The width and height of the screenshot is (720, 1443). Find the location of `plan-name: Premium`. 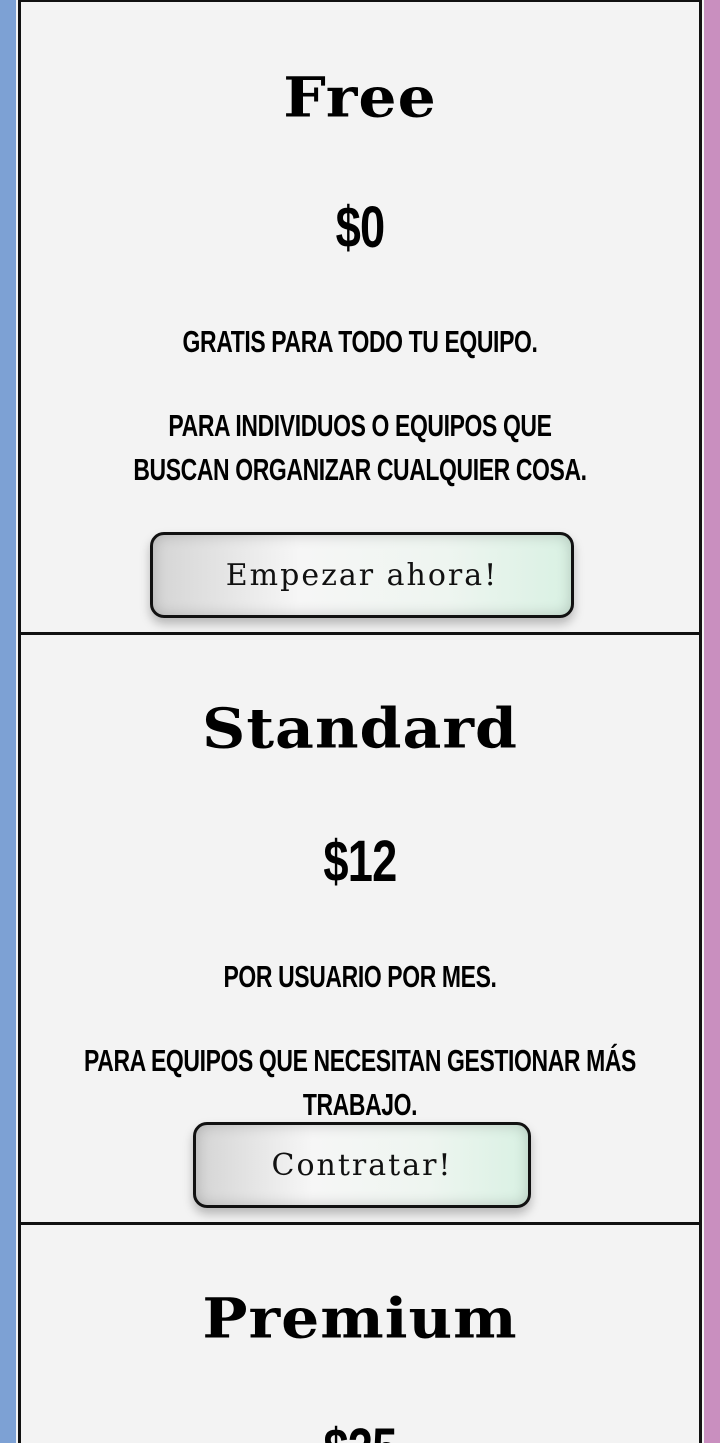

plan-name: Premium is located at coordinates (360, 1319).